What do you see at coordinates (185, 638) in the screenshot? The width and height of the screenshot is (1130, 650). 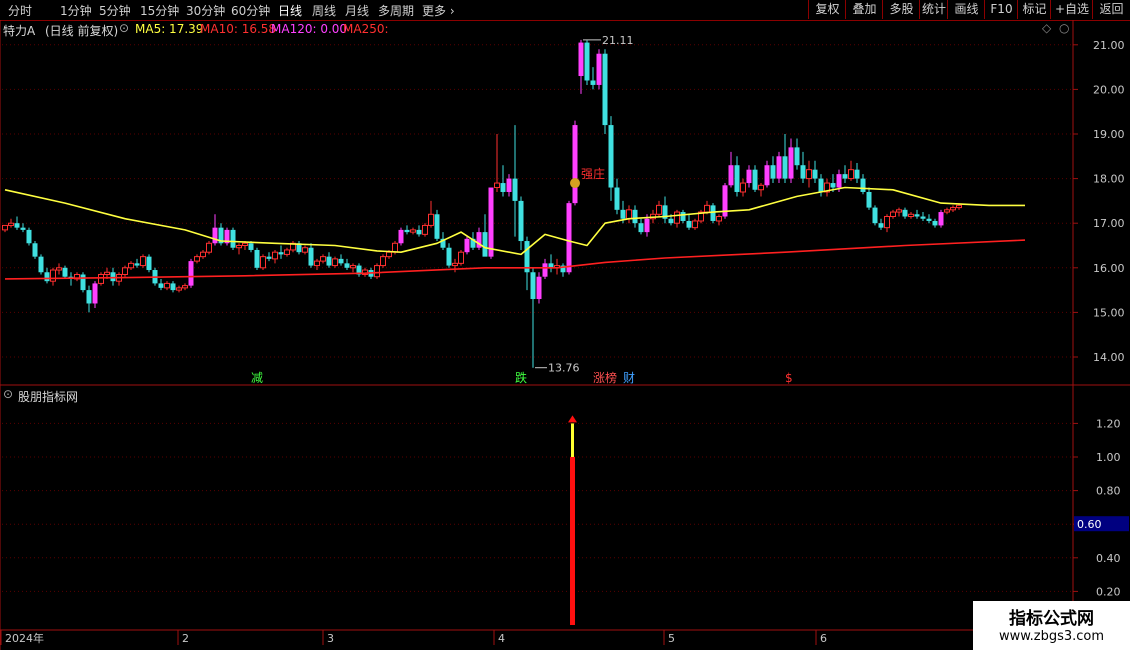 I see `time-tick-label: 2` at bounding box center [185, 638].